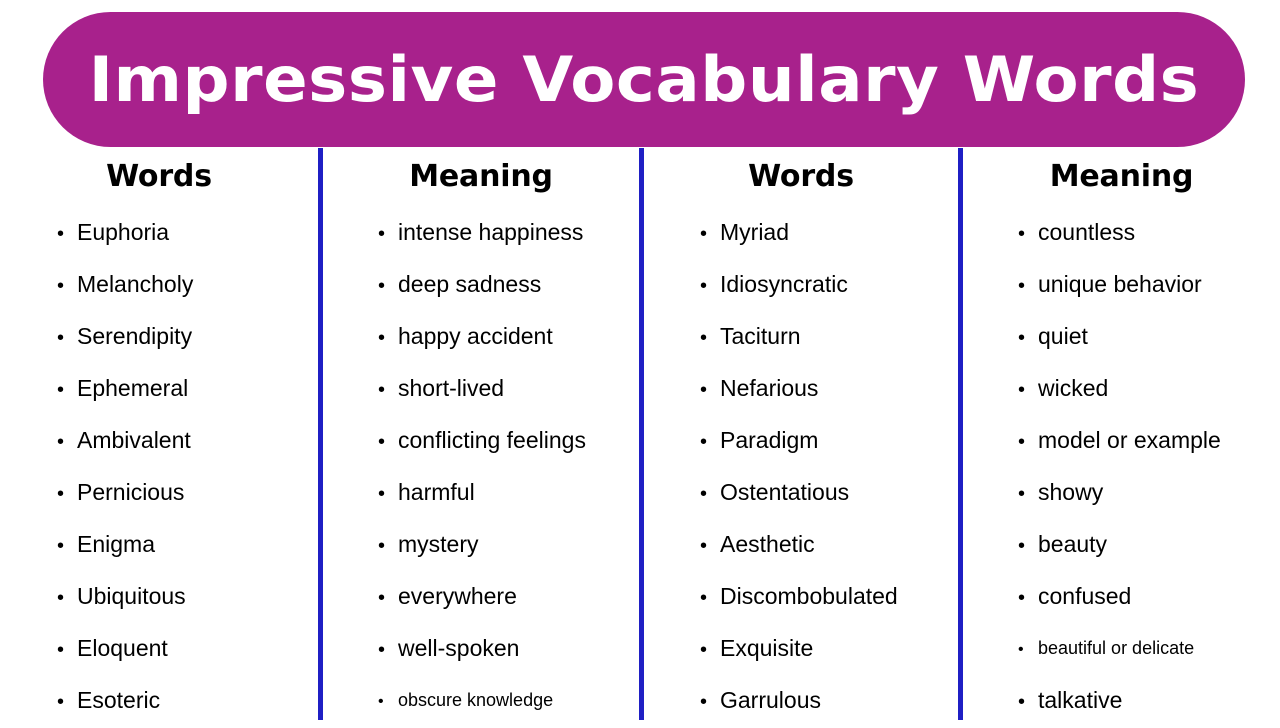 The image size is (1280, 728). I want to click on list-item: • model or example, so click(1149, 440).